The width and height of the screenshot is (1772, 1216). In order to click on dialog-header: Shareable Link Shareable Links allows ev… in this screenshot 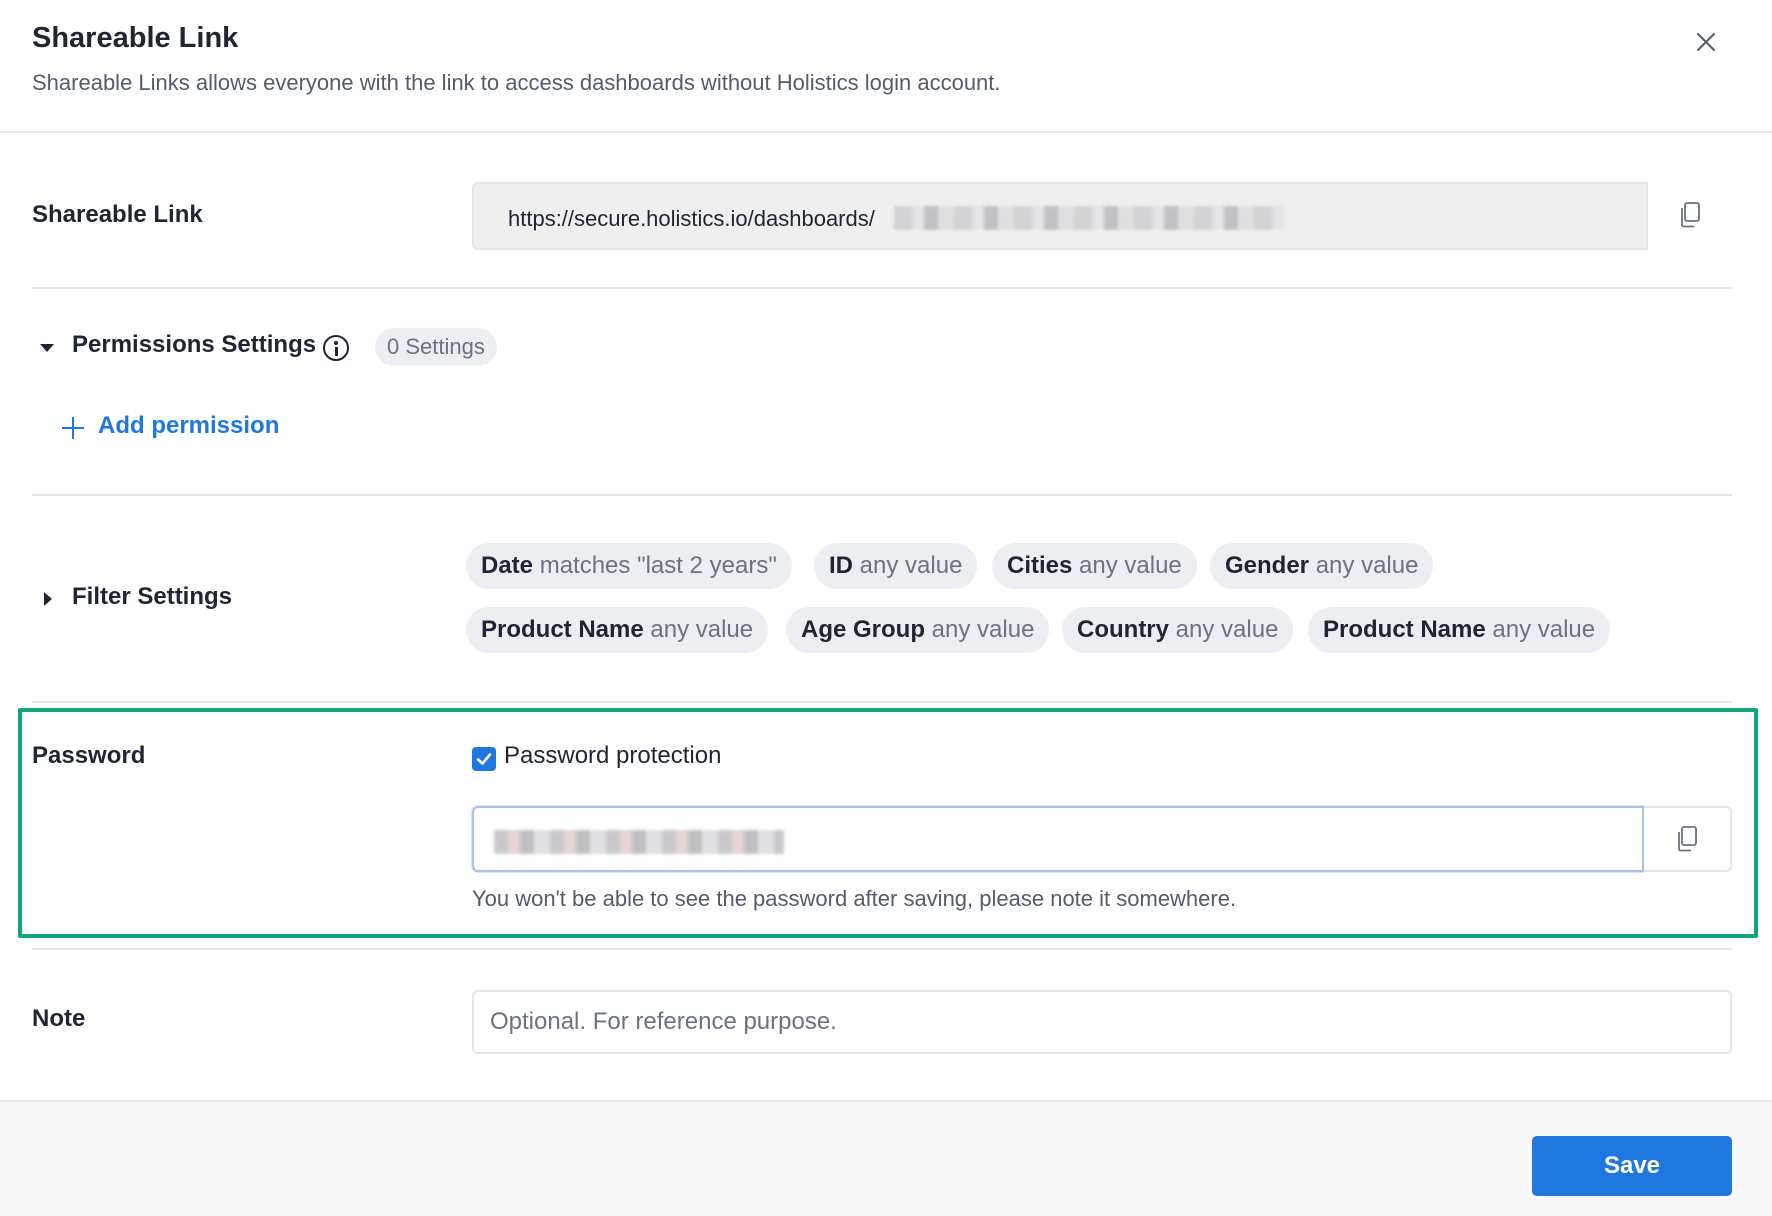, I will do `click(886, 66)`.